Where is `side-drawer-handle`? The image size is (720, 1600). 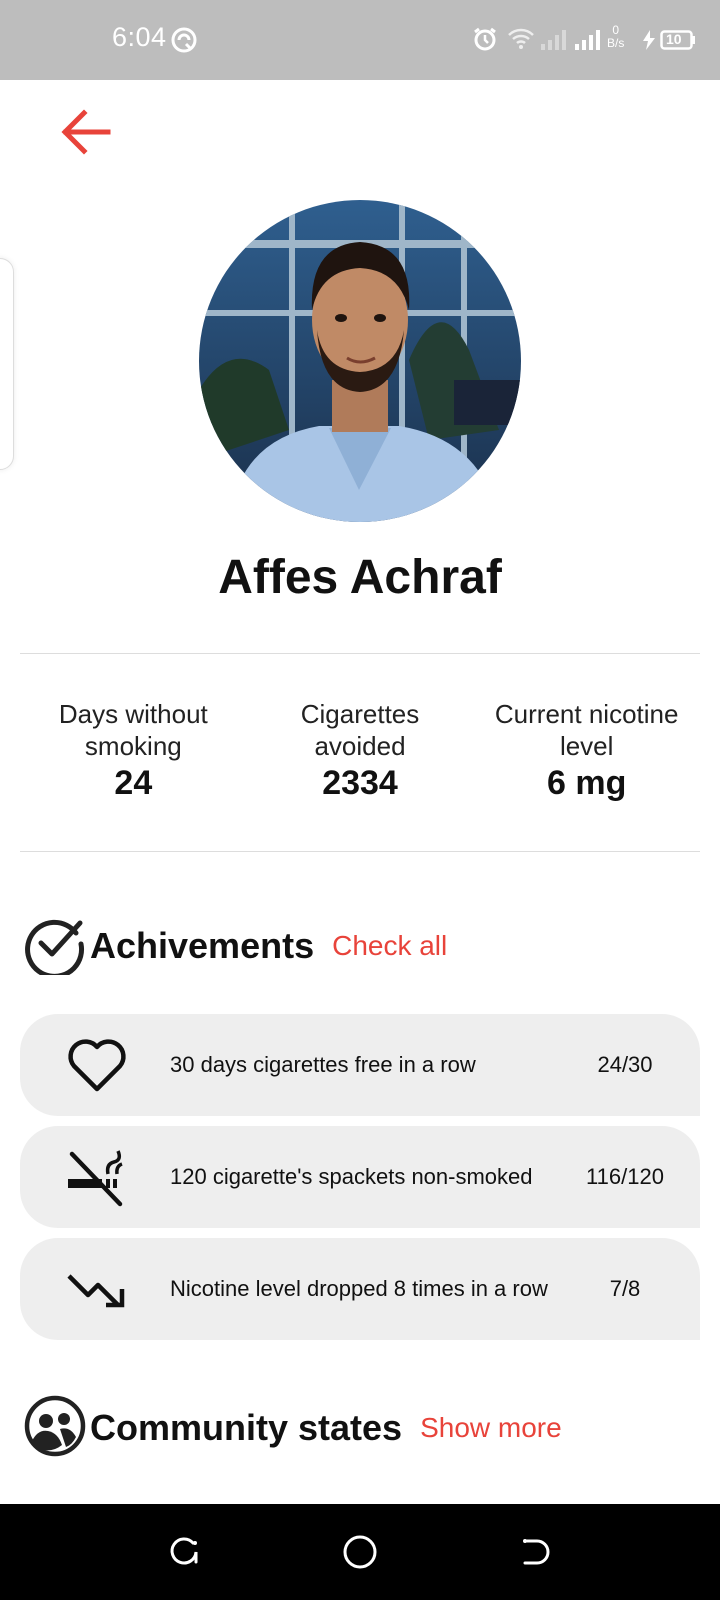 side-drawer-handle is located at coordinates (7, 364).